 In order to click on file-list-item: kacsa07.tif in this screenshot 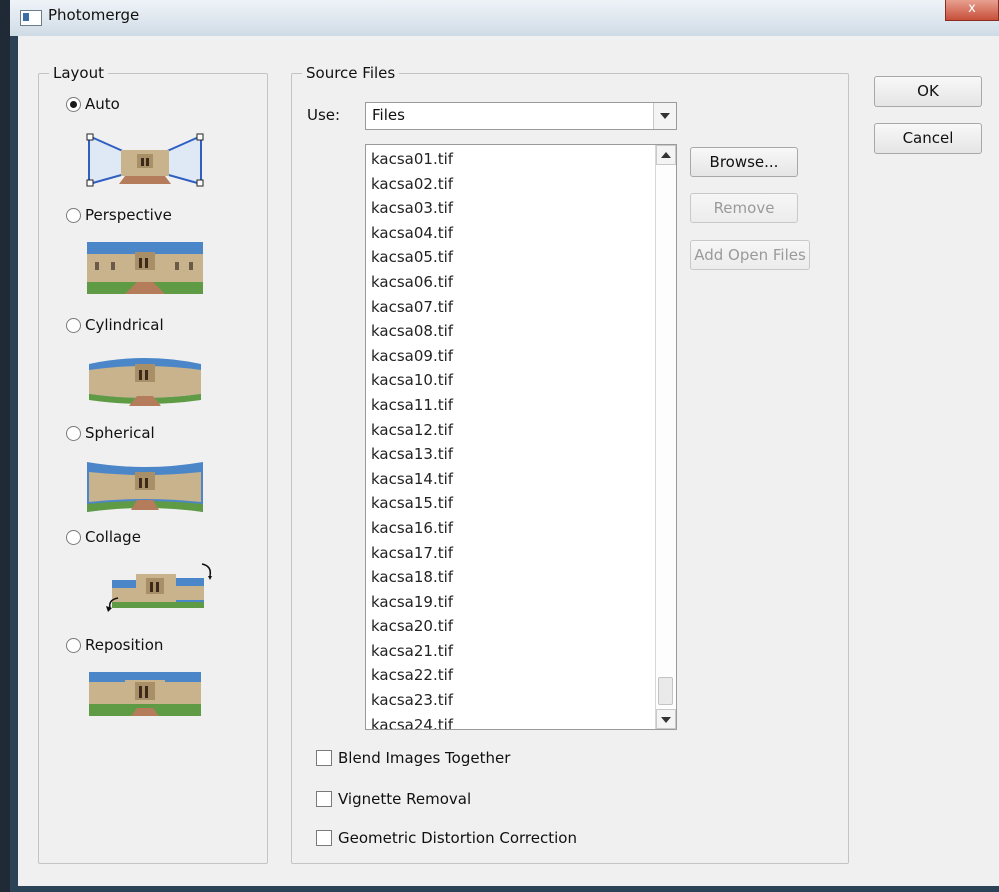, I will do `click(412, 307)`.